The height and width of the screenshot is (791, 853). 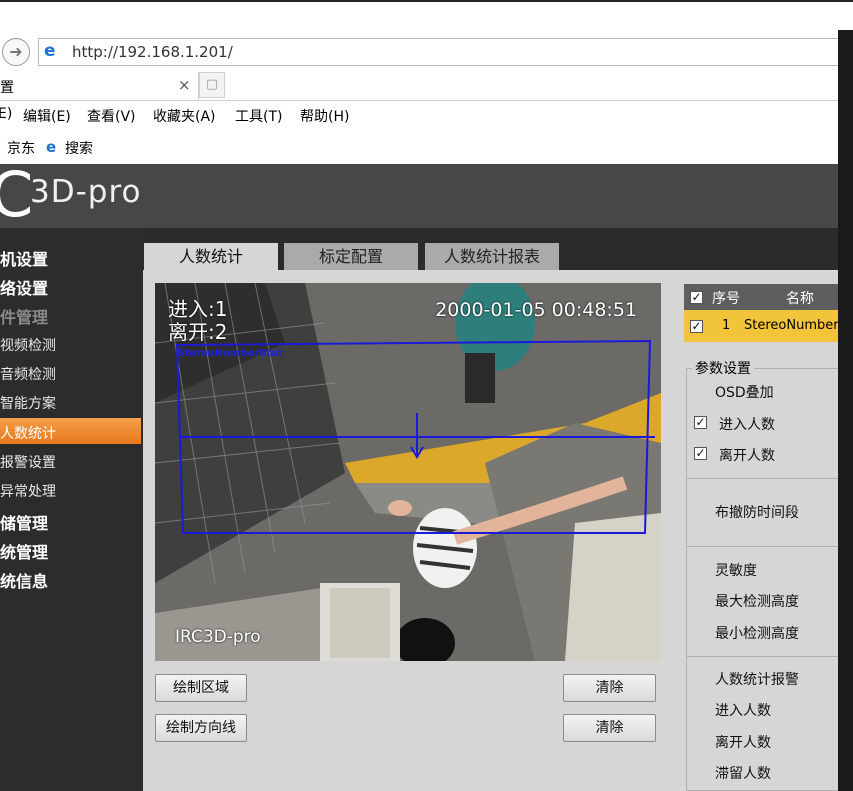 I want to click on sidebar-item-alarm-settings: 报警设置, so click(x=28, y=462).